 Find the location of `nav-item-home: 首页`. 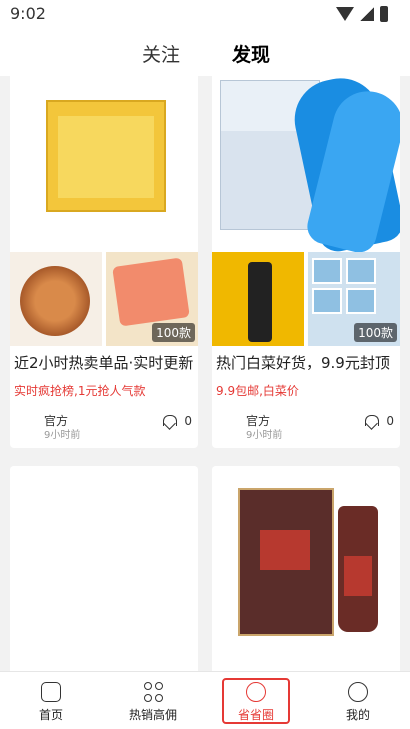

nav-item-home: 首页 is located at coordinates (51, 699).